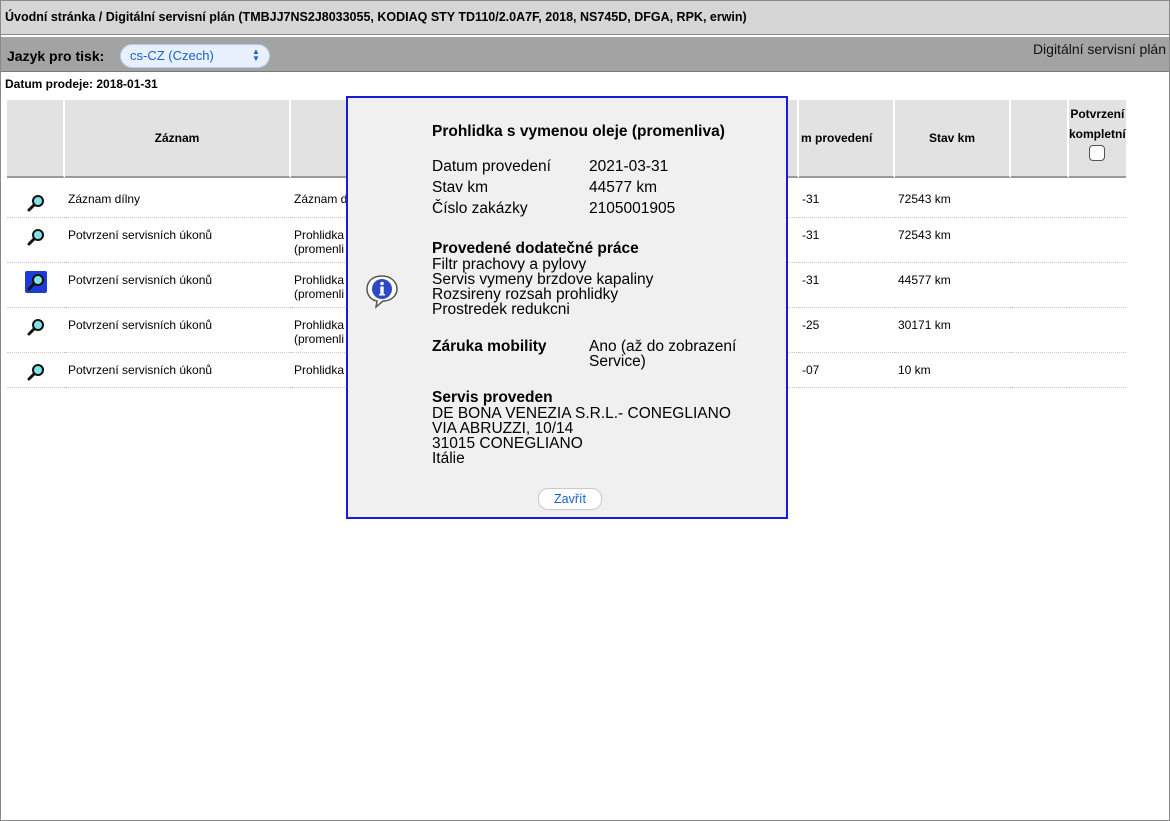 This screenshot has height=821, width=1170. I want to click on header-confirm-line2: kompletní, so click(1097, 134).